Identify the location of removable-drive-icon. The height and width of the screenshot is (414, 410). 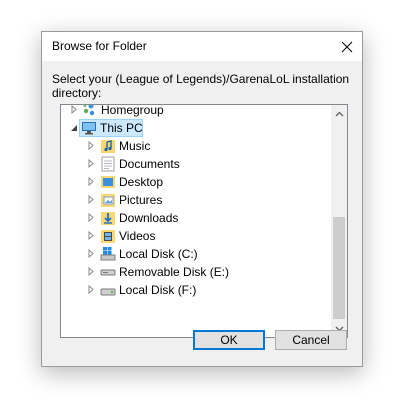
(108, 272).